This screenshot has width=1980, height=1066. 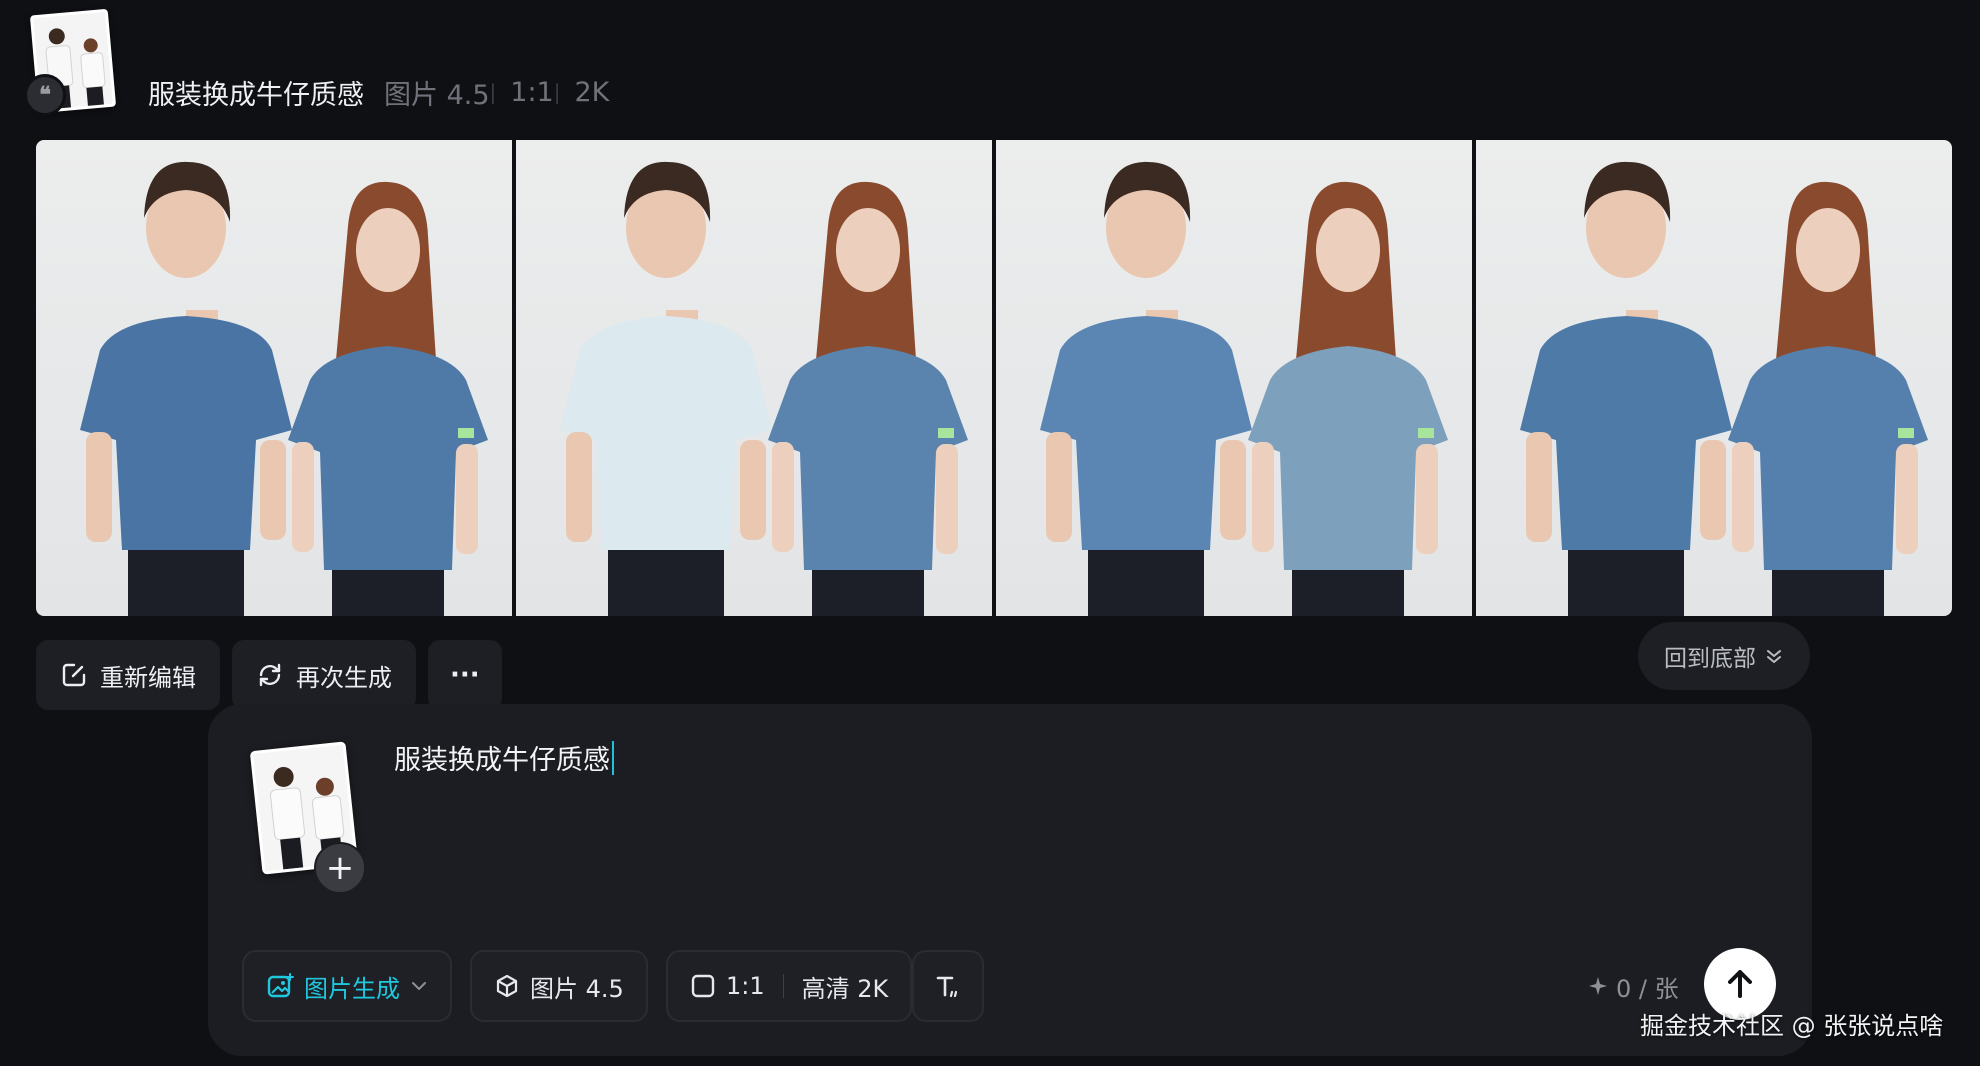 What do you see at coordinates (789, 986) in the screenshot?
I see `ratio-quality-selector: 1:1 高清 2K` at bounding box center [789, 986].